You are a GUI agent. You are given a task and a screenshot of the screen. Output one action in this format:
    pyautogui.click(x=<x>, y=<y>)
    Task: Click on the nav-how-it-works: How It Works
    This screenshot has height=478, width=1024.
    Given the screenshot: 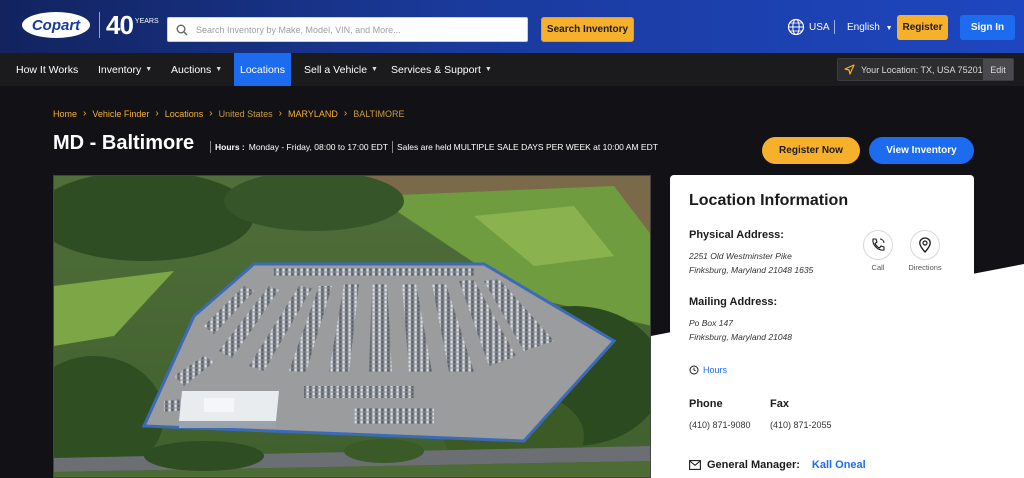 What is the action you would take?
    pyautogui.click(x=47, y=69)
    